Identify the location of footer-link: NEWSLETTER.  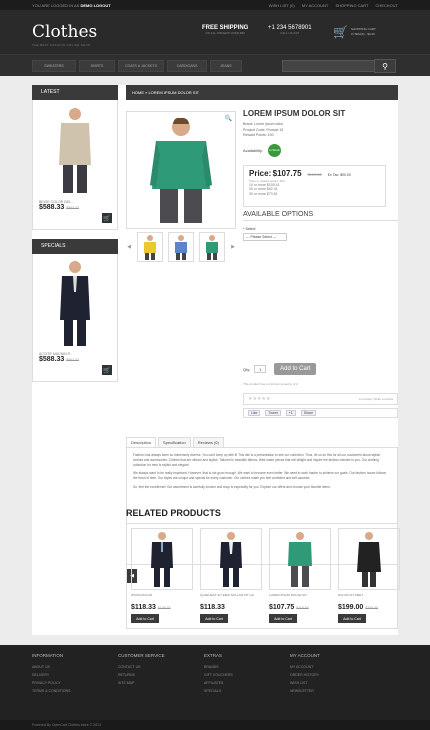
(305, 691).